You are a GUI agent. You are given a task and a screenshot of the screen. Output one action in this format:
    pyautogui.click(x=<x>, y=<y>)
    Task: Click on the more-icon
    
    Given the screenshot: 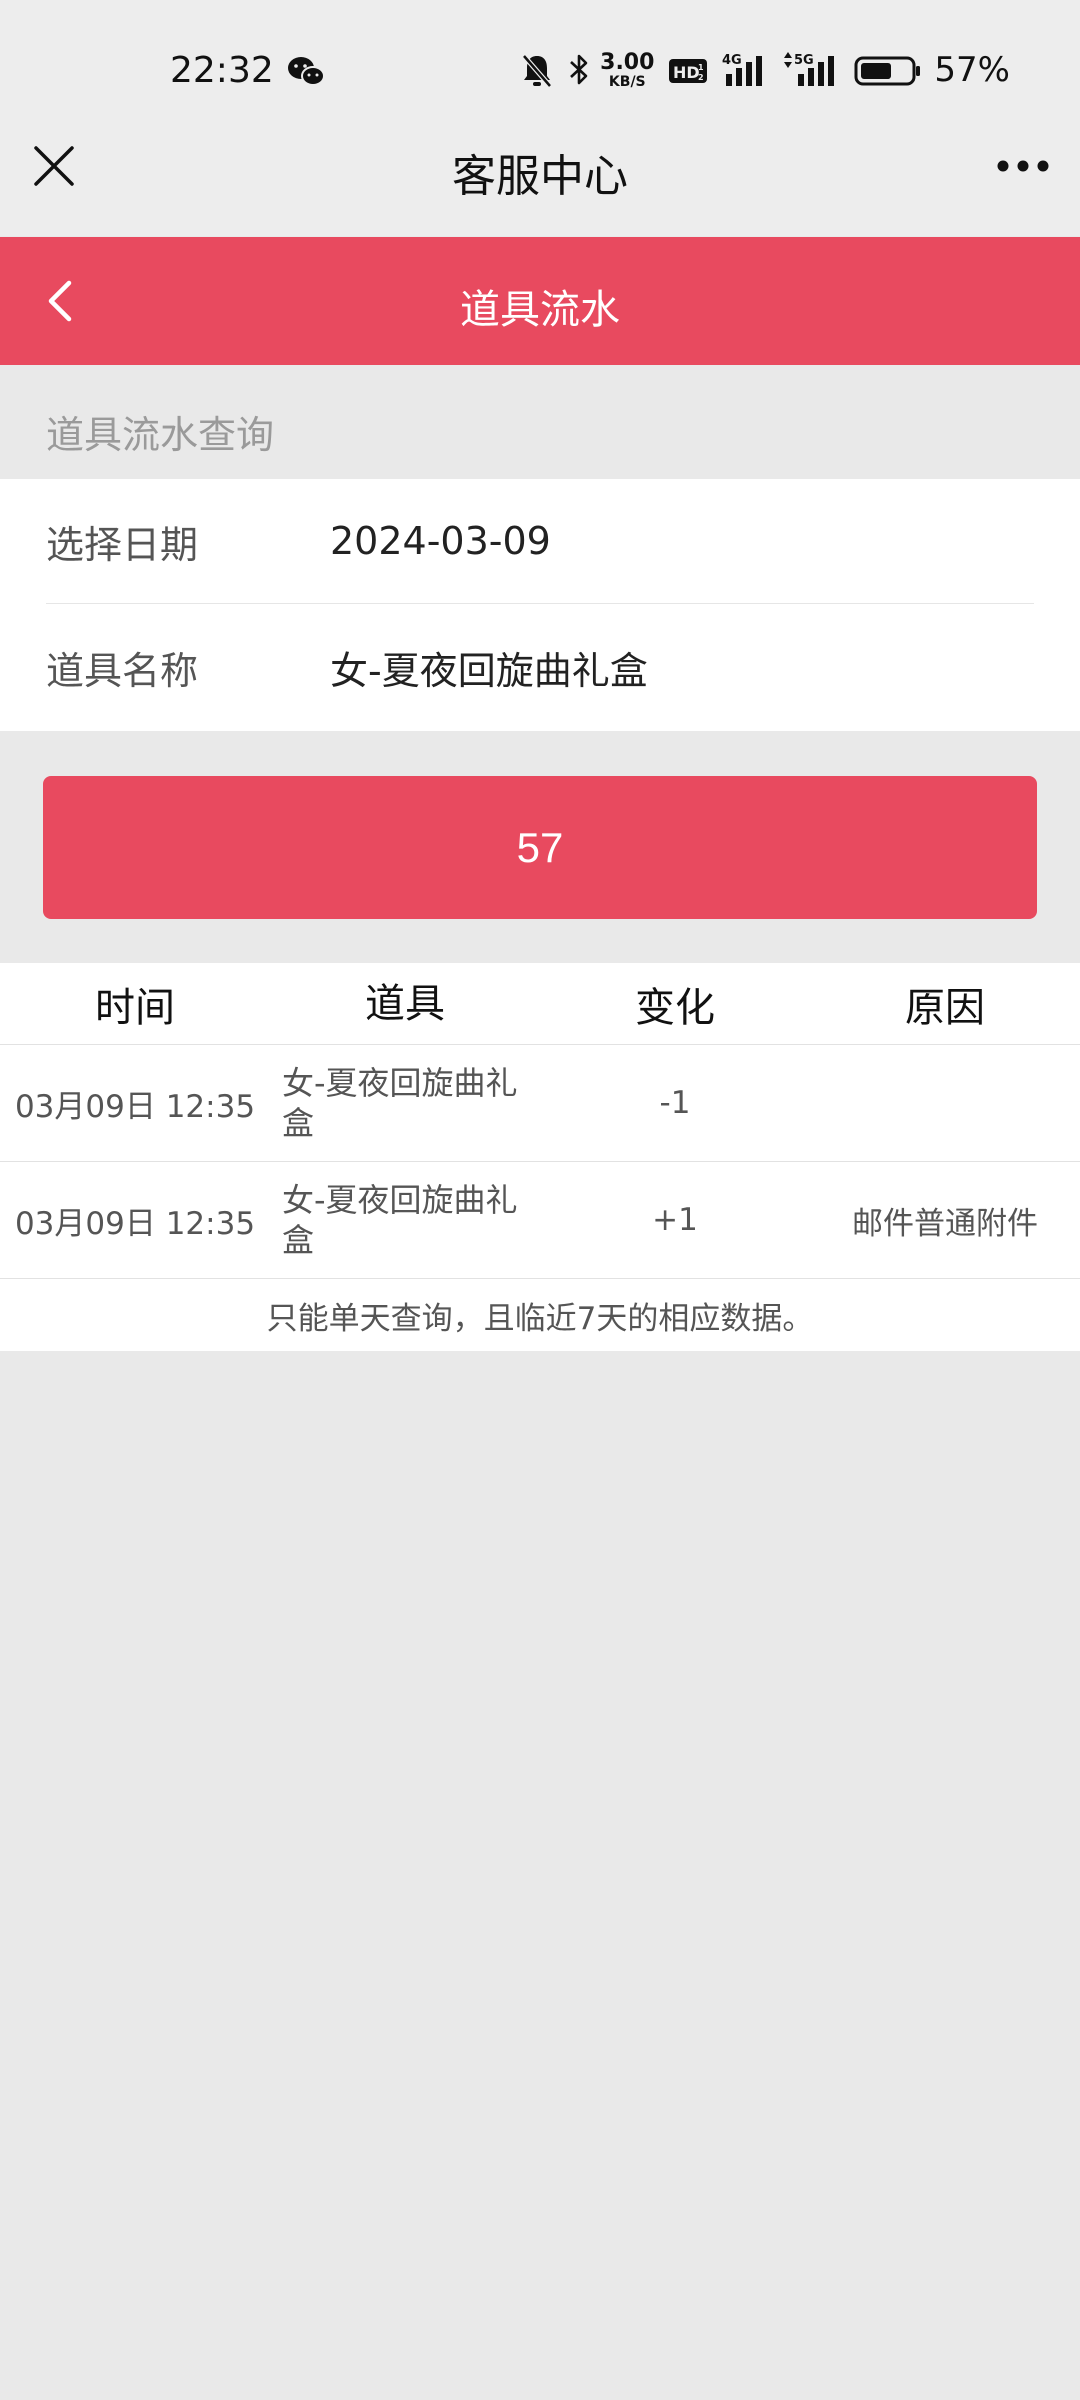 What is the action you would take?
    pyautogui.click(x=1023, y=166)
    